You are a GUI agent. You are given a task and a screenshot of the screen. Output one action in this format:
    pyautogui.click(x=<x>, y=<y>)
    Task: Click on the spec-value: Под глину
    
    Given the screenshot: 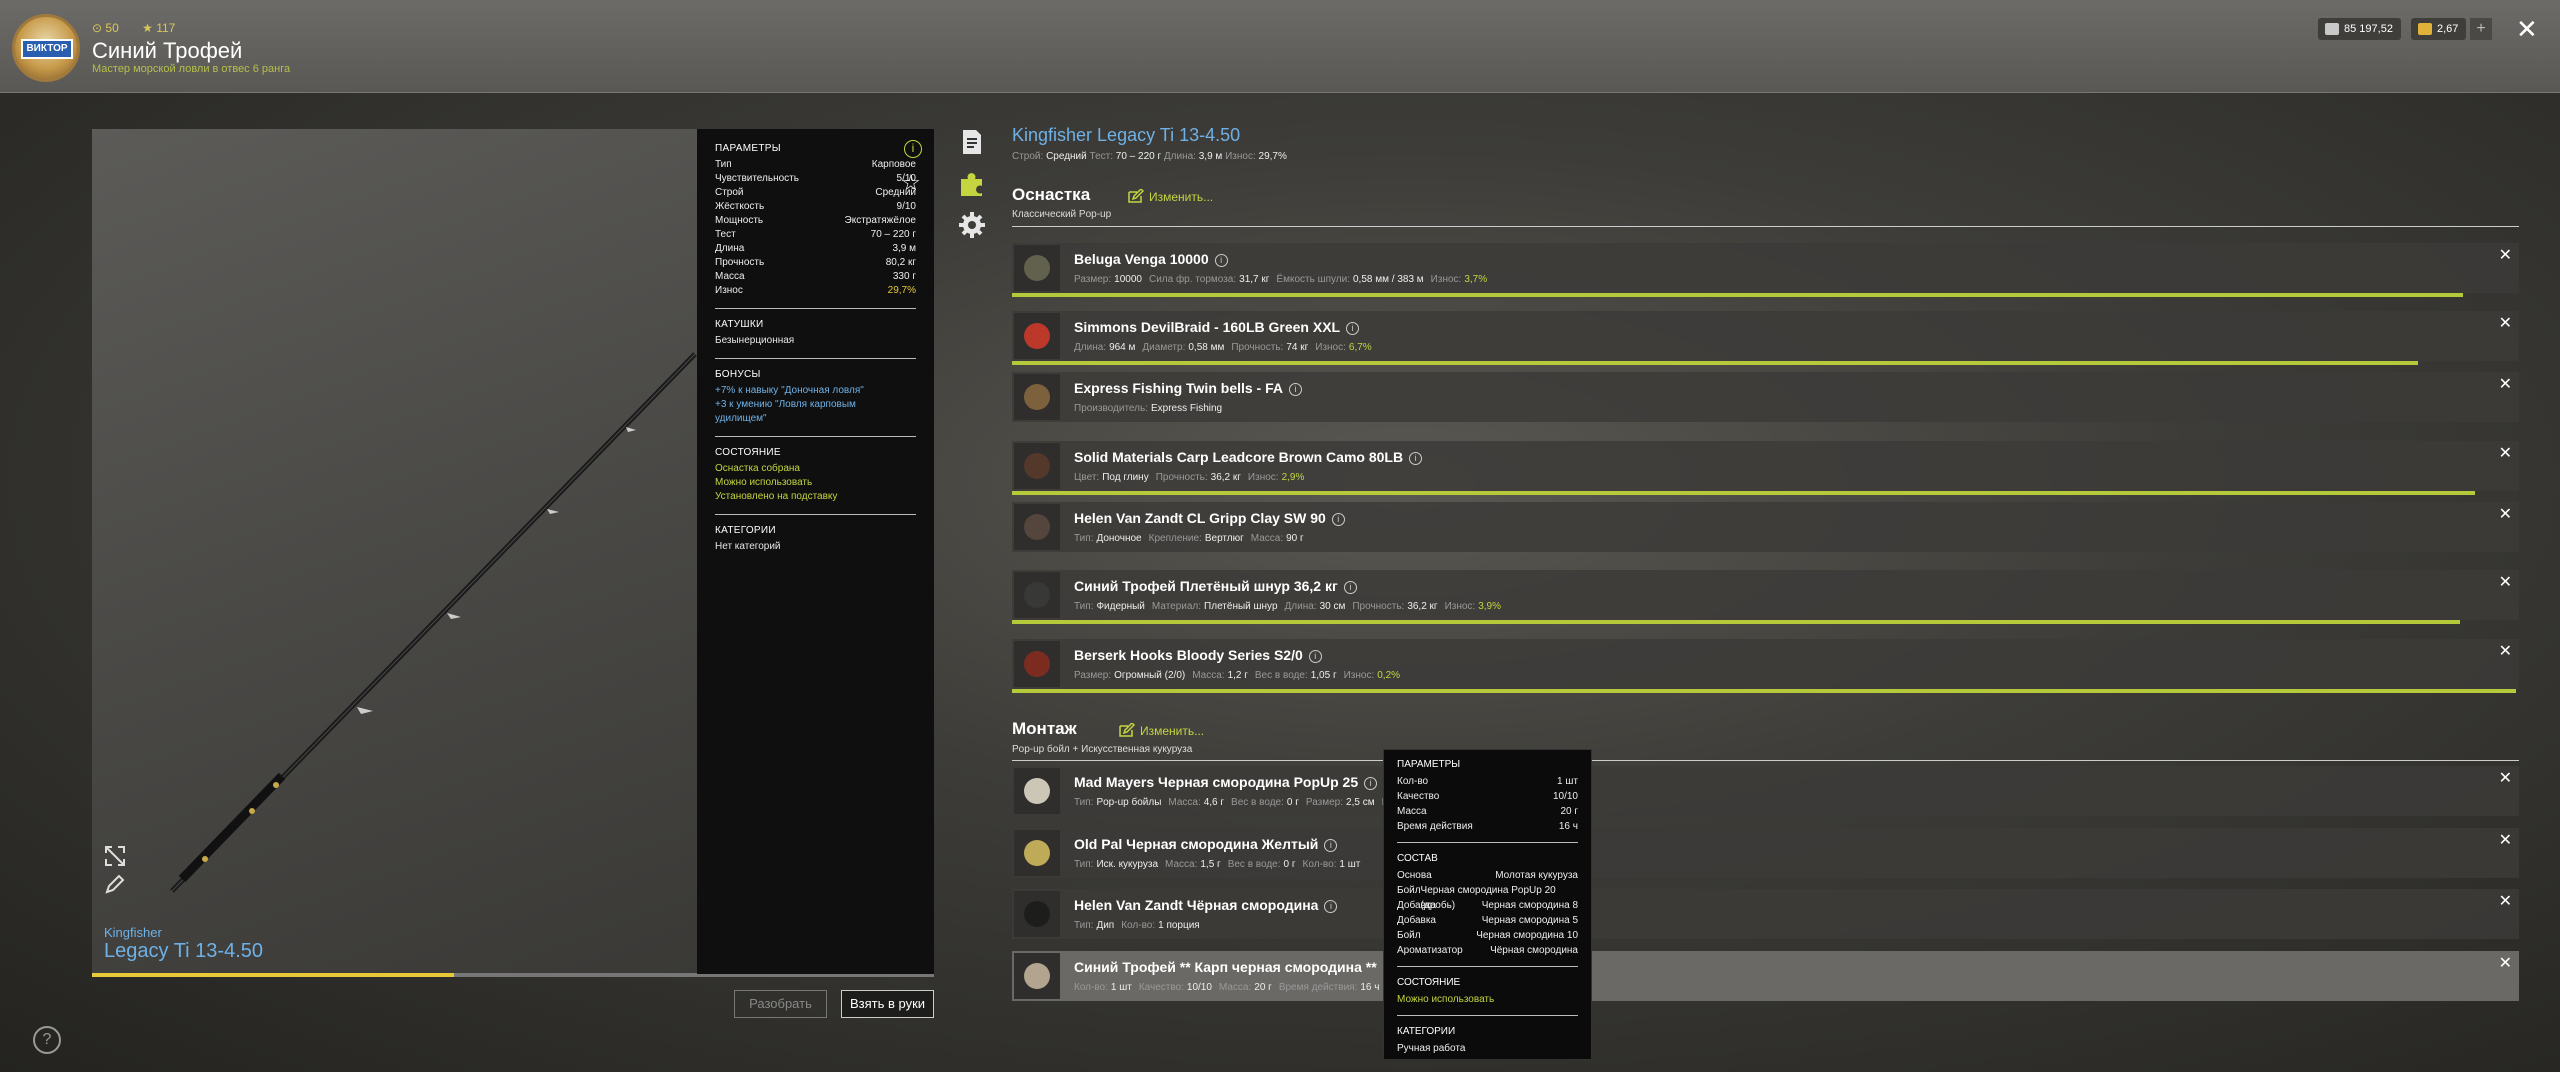 What is the action you would take?
    pyautogui.click(x=1125, y=477)
    